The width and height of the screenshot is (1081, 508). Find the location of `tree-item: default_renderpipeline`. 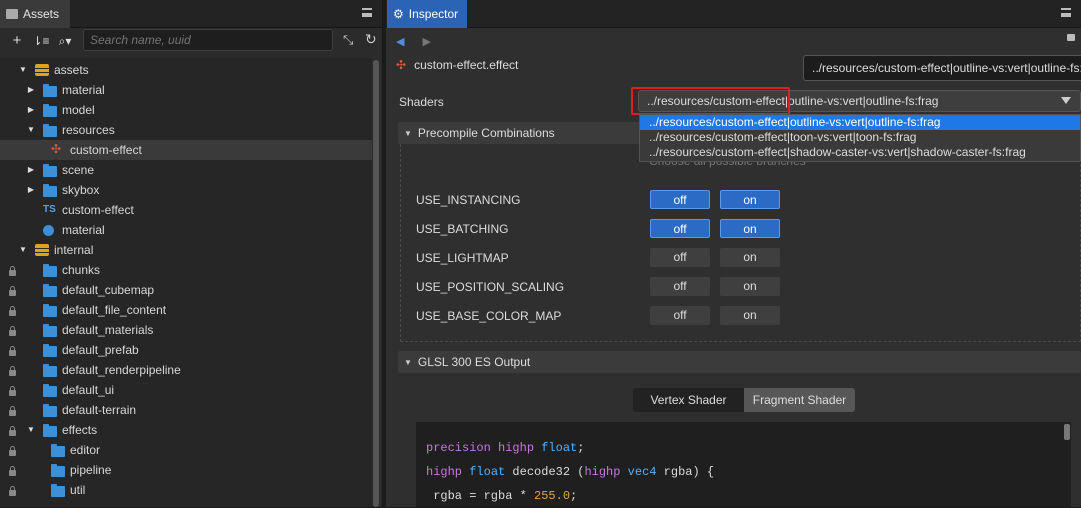

tree-item: default_renderpipeline is located at coordinates (186, 370).